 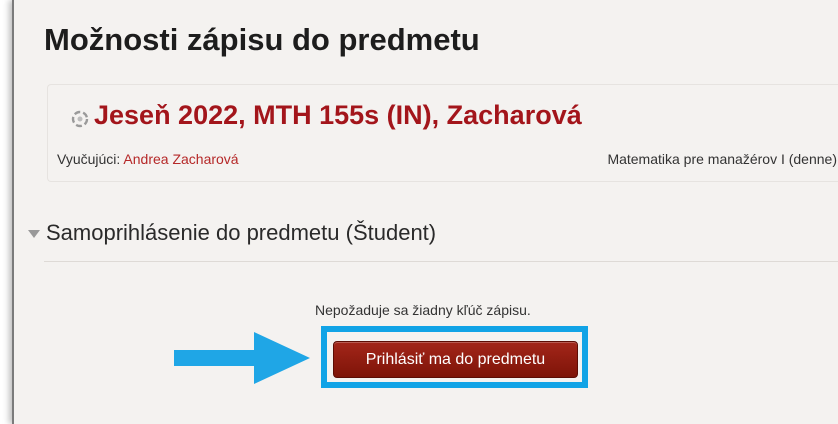 I want to click on course-category: Matematika pre manažérov I (denne), so click(x=722, y=159).